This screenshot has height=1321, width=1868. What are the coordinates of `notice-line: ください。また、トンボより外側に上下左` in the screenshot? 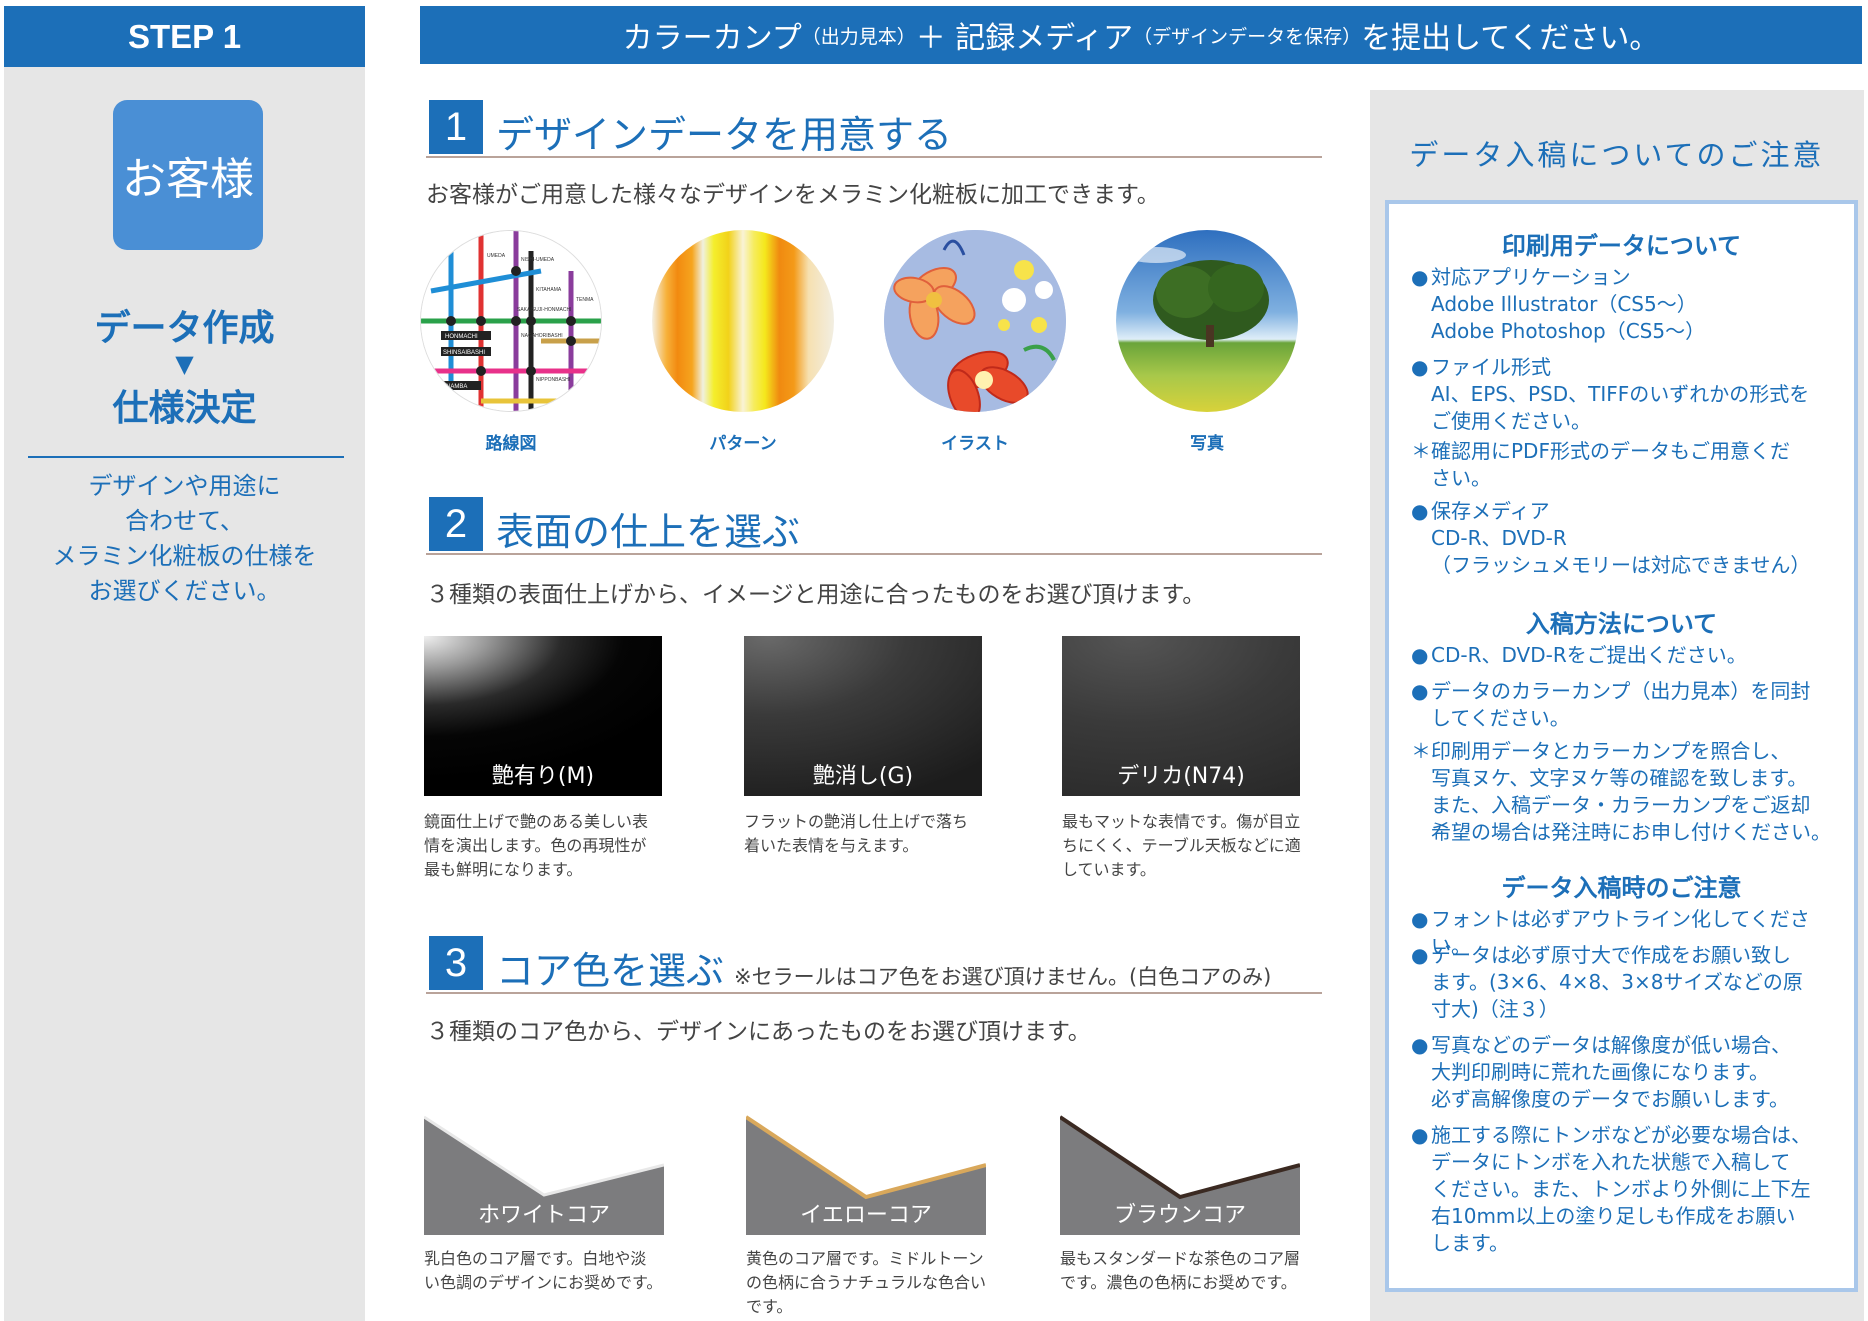 It's located at (1621, 1189).